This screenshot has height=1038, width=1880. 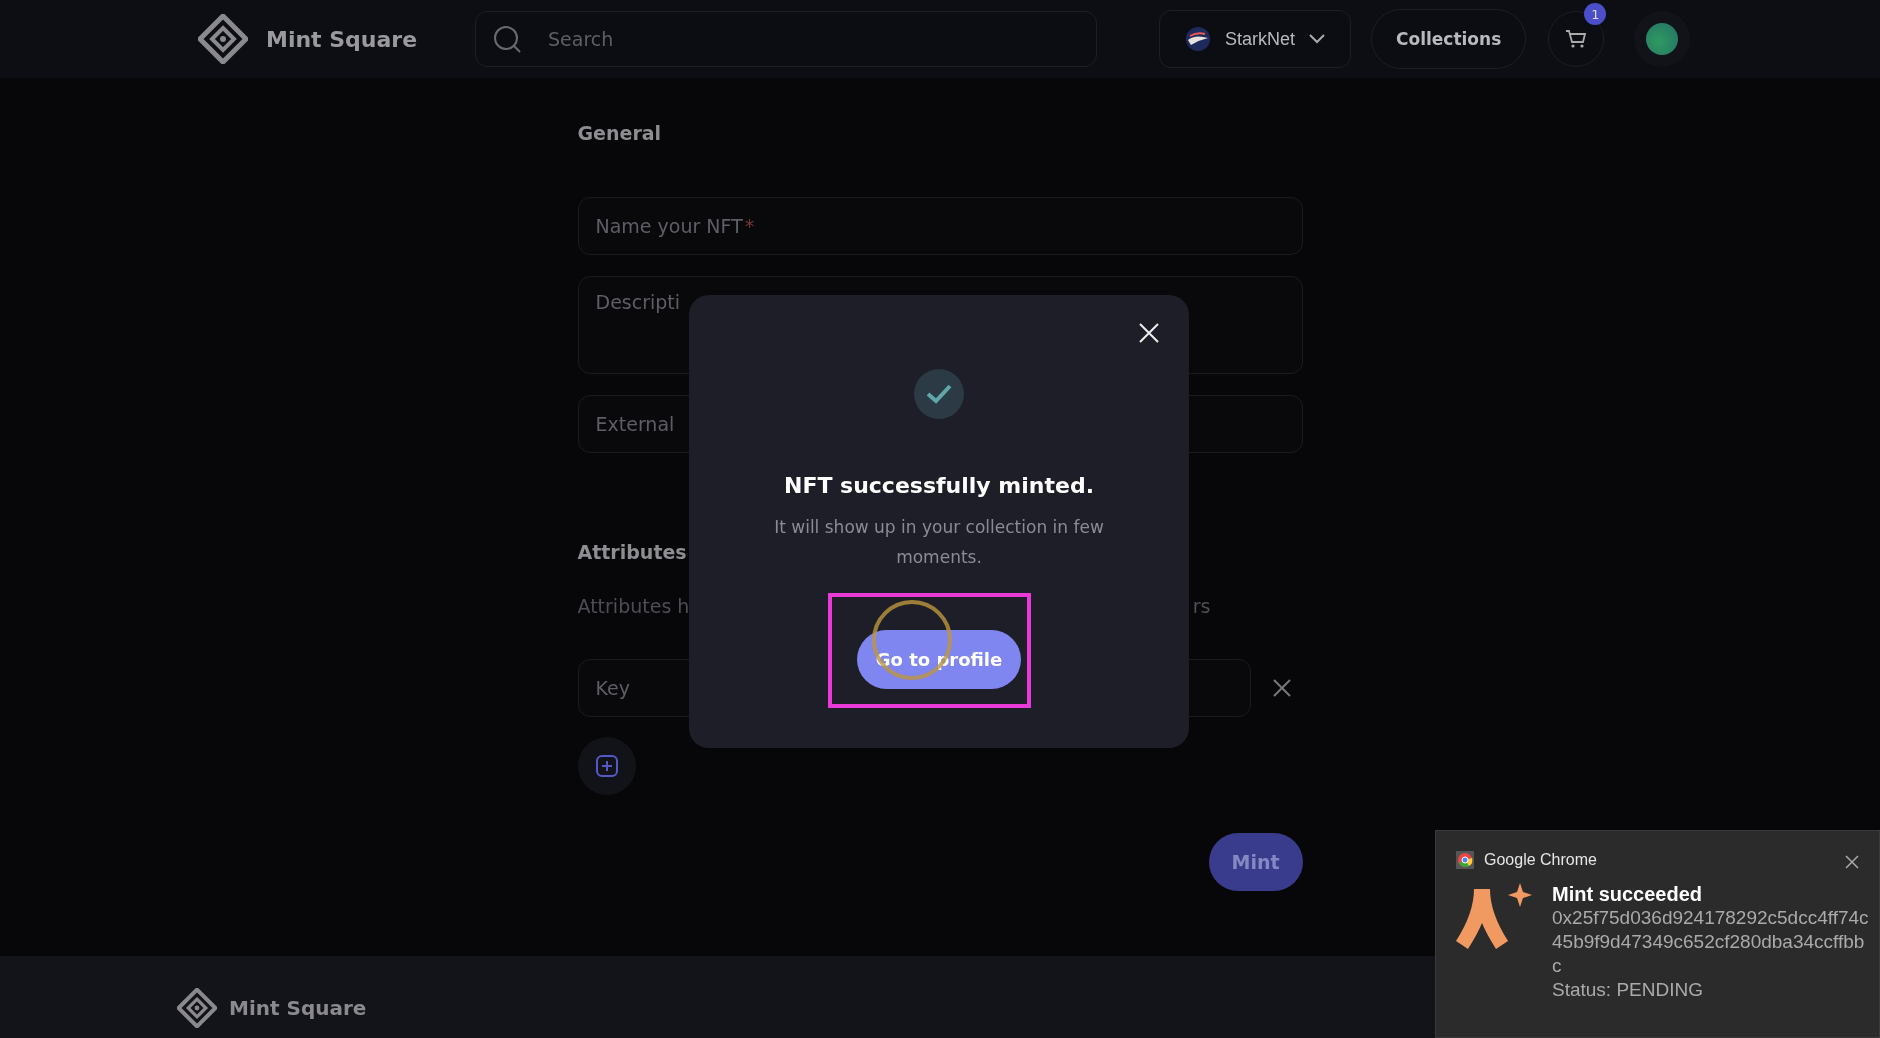 What do you see at coordinates (1628, 894) in the screenshot?
I see `notification-title: Mint succeeded` at bounding box center [1628, 894].